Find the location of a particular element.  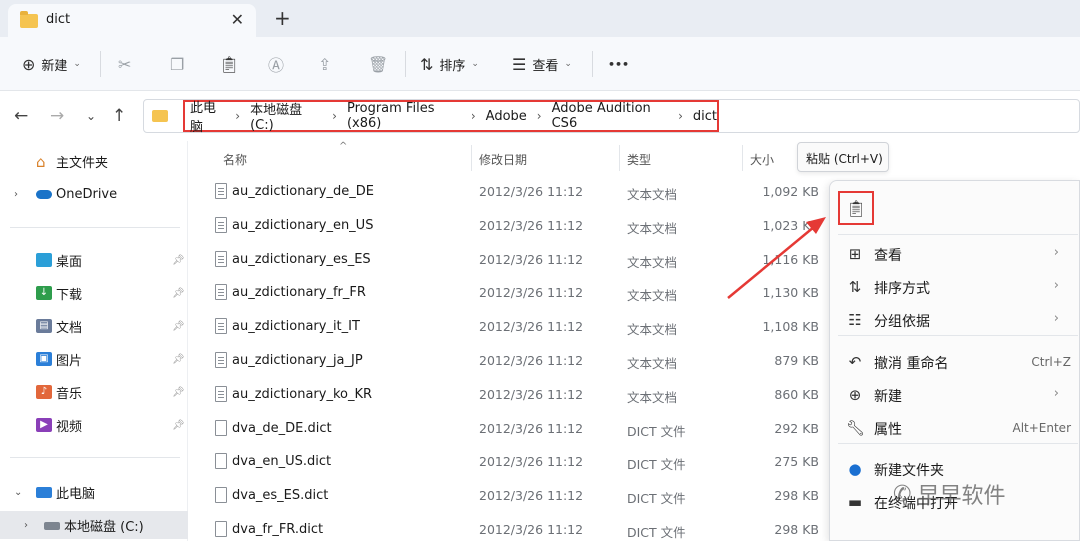

watermark: ✆ 早早软件 is located at coordinates (949, 494).